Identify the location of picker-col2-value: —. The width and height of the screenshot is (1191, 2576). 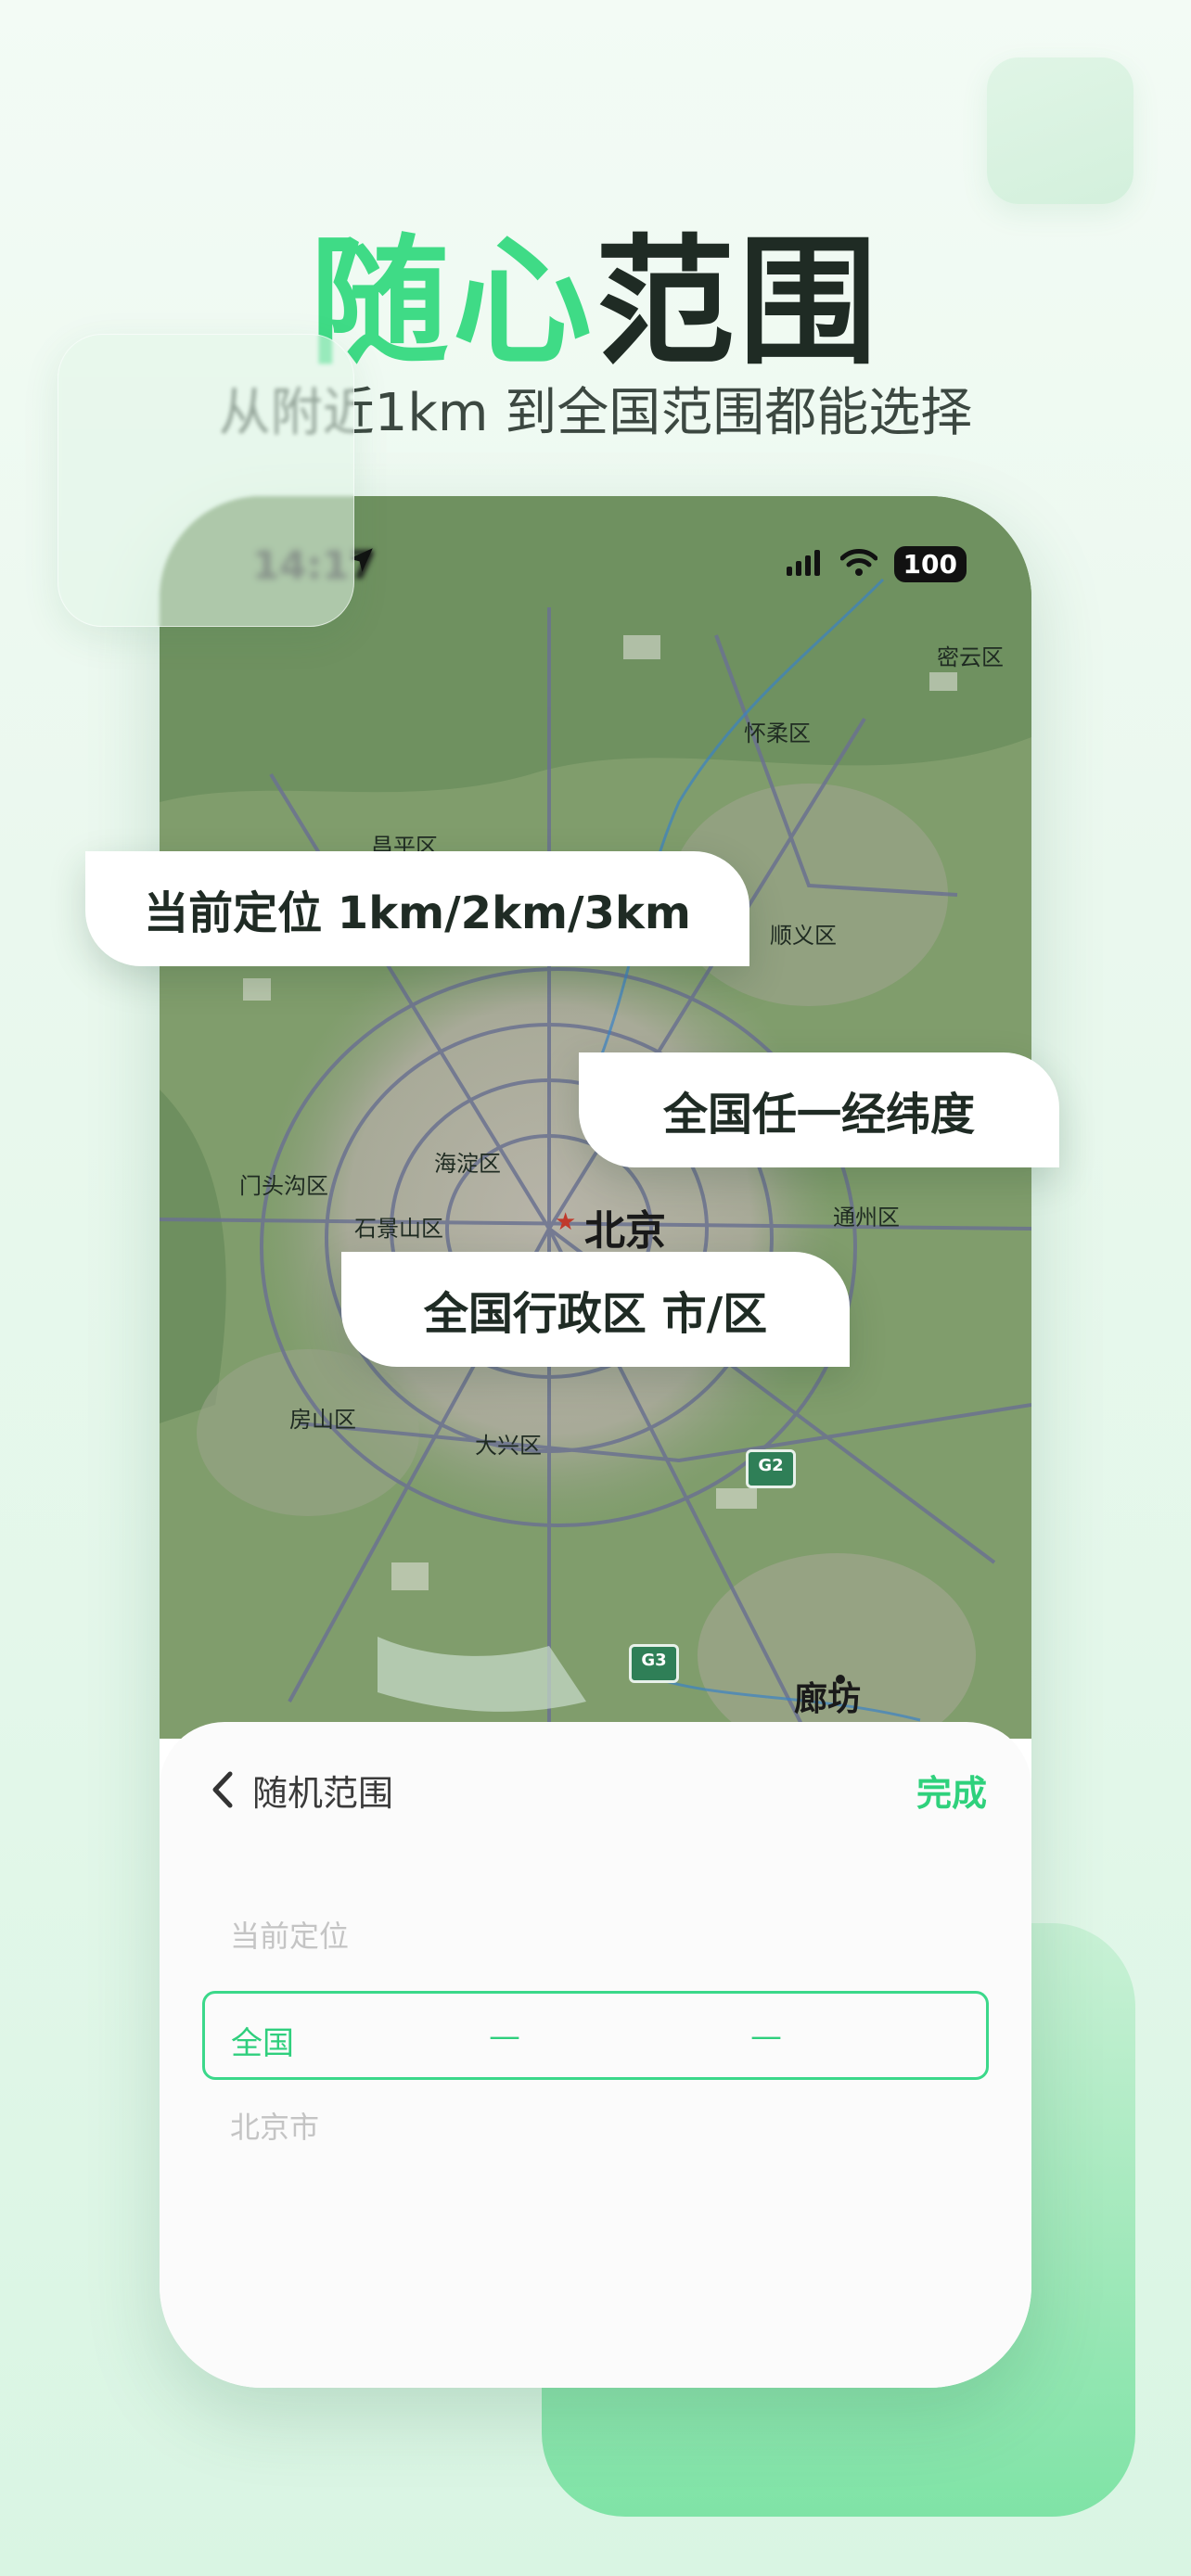
(504, 2036).